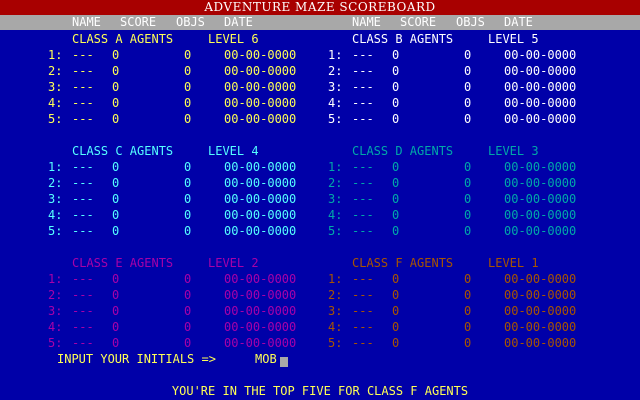  What do you see at coordinates (266, 359) in the screenshot?
I see `initials-input: MOB` at bounding box center [266, 359].